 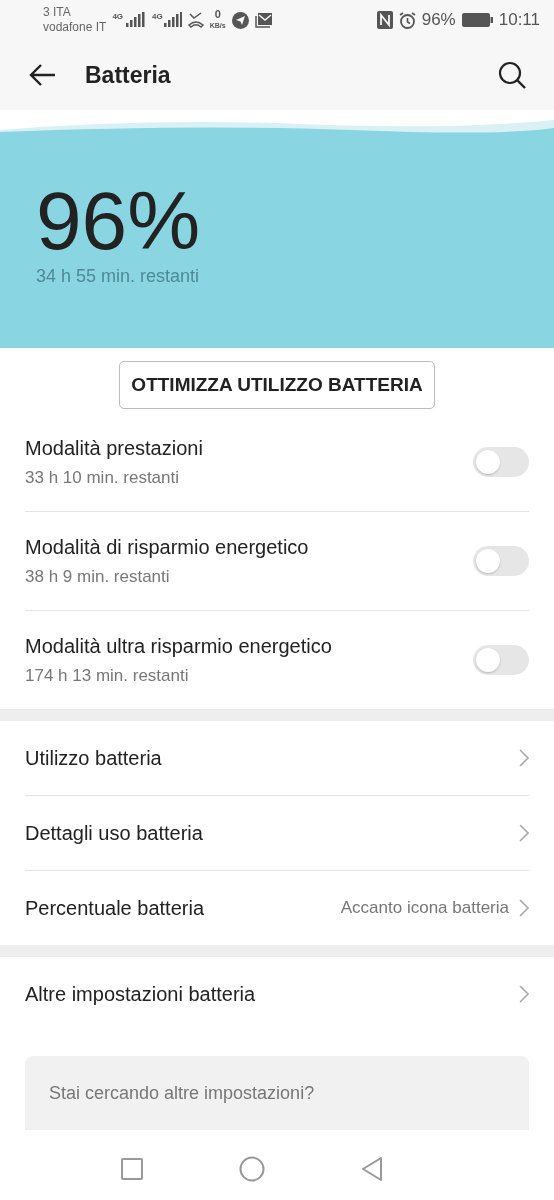 What do you see at coordinates (118, 276) in the screenshot?
I see `remaining-time: 34 h 55 min. restanti` at bounding box center [118, 276].